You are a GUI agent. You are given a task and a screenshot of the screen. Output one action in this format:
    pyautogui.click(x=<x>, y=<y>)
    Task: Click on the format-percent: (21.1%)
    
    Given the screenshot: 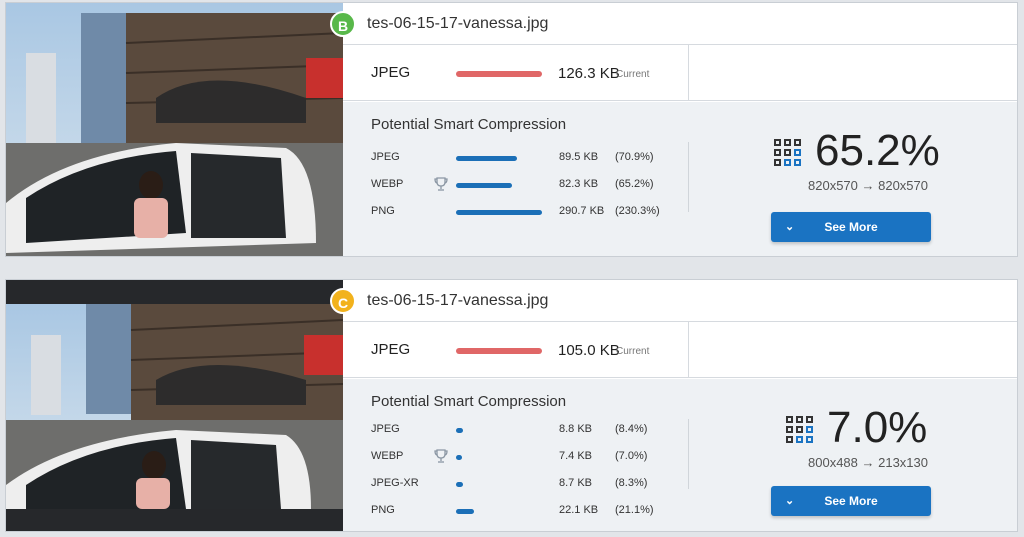 What is the action you would take?
    pyautogui.click(x=634, y=510)
    